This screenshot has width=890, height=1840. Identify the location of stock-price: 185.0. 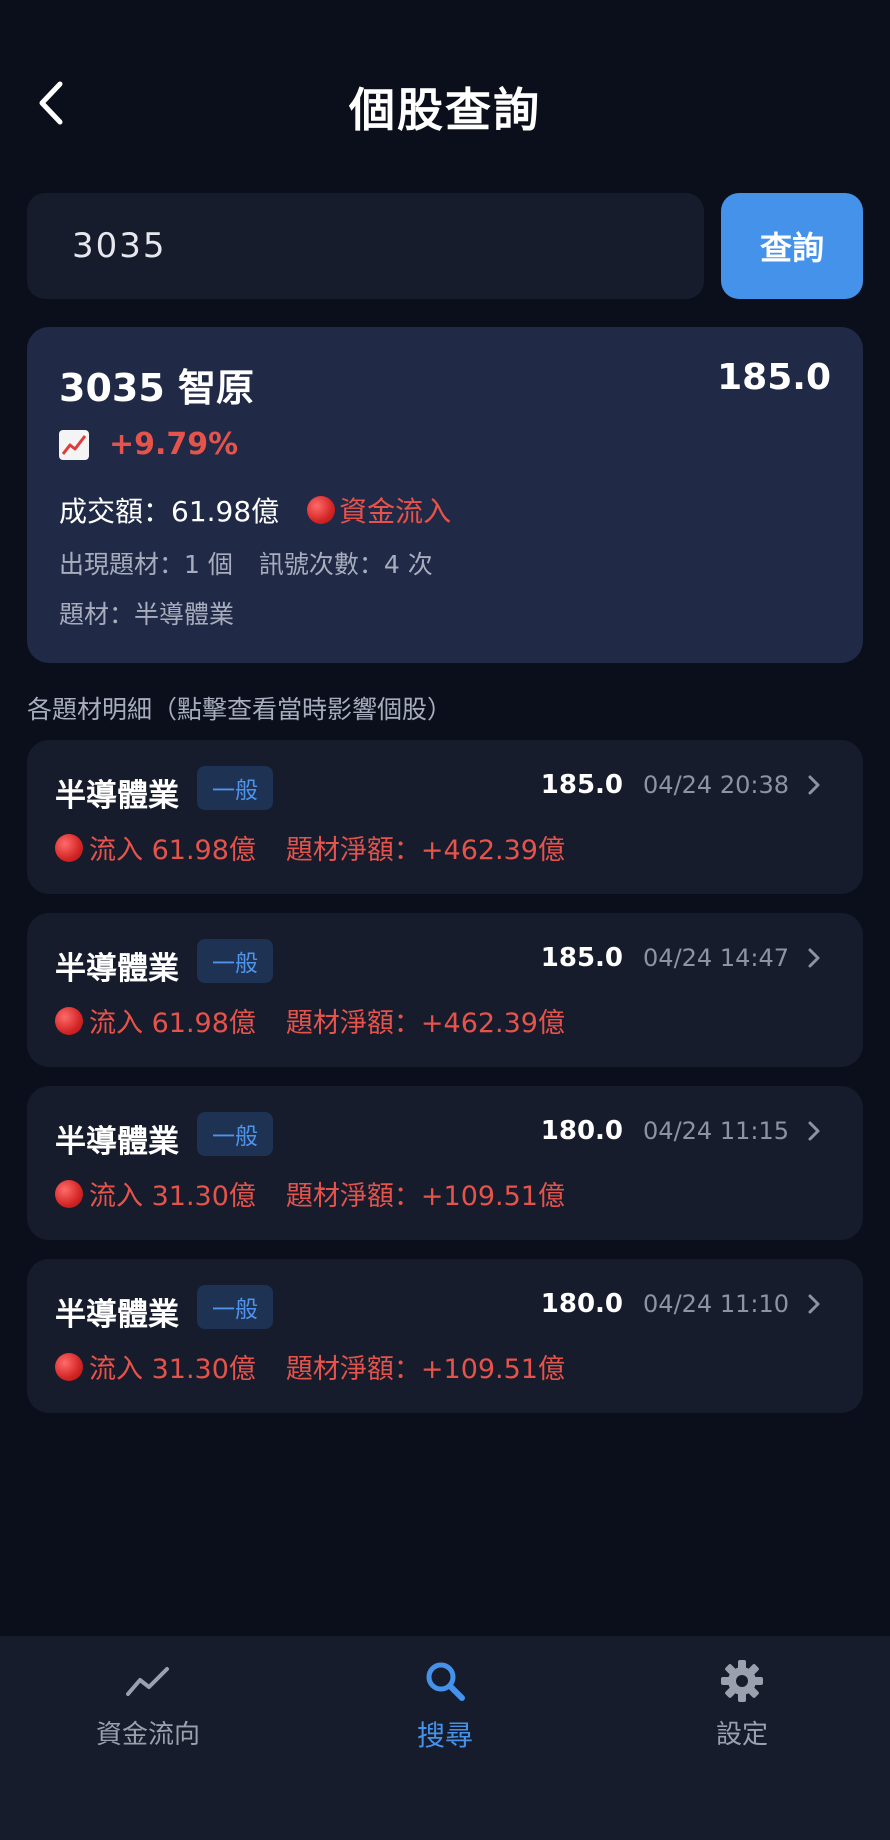
(774, 377).